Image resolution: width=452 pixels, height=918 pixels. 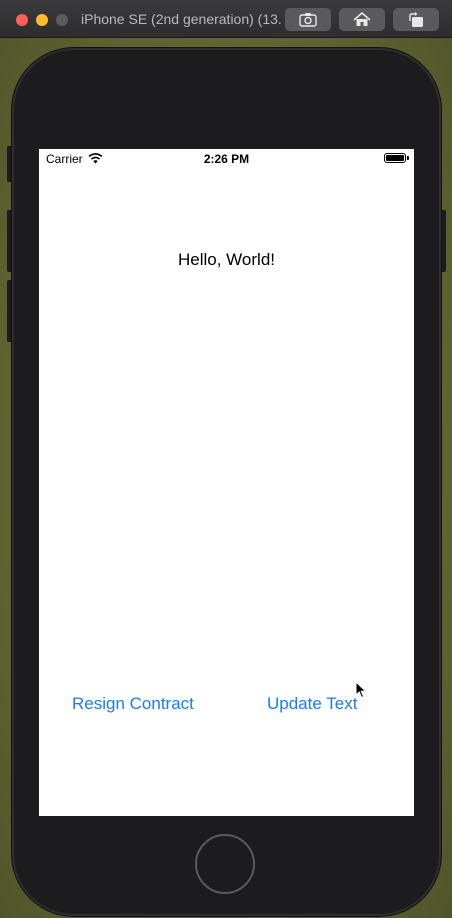 I want to click on window-zoom-button, so click(x=62, y=20).